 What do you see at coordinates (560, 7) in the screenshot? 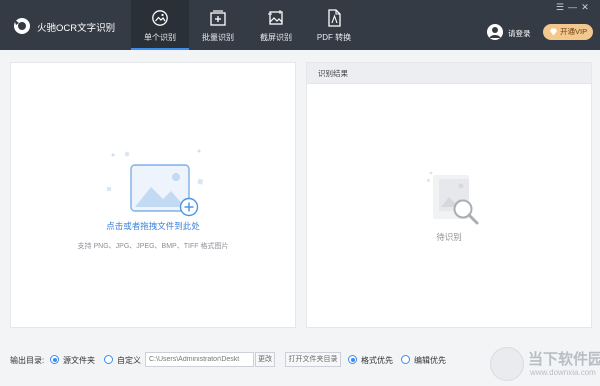
I see `menu-icon: ☰` at bounding box center [560, 7].